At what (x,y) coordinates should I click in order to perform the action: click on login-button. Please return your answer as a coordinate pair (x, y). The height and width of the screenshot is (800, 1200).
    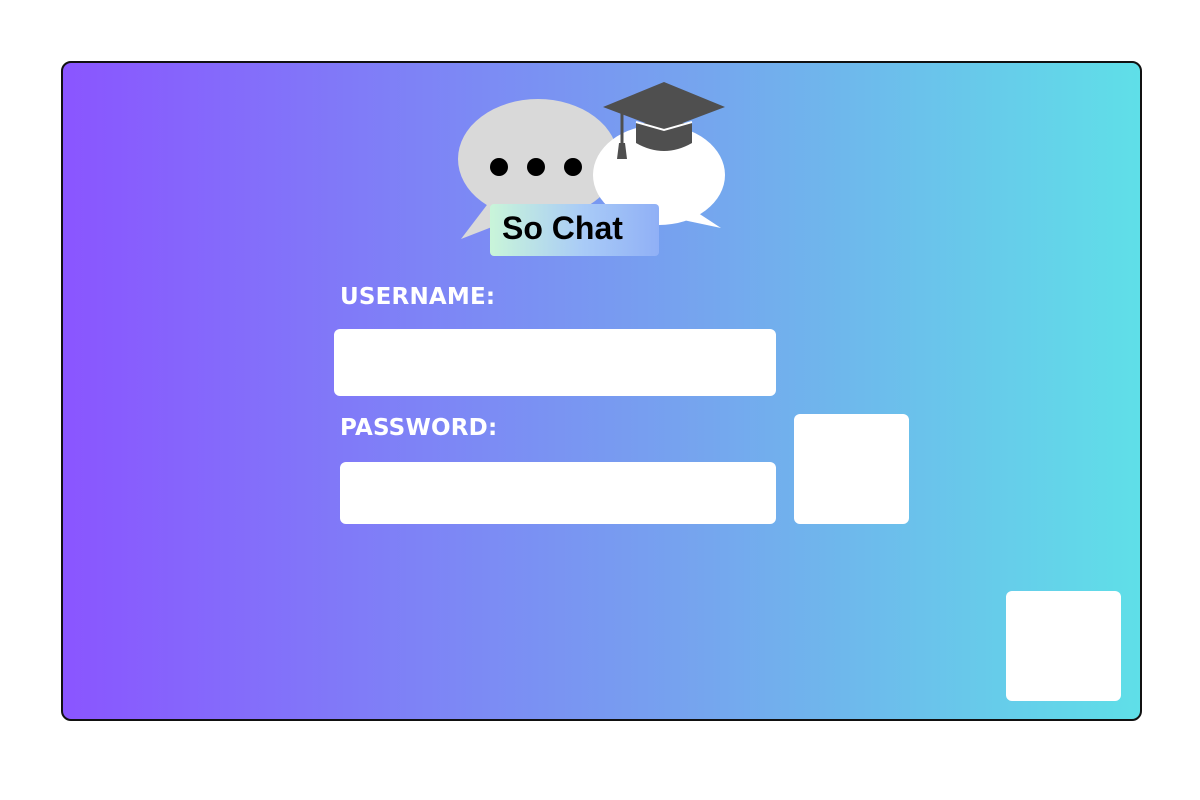
    Looking at the image, I should click on (851, 469).